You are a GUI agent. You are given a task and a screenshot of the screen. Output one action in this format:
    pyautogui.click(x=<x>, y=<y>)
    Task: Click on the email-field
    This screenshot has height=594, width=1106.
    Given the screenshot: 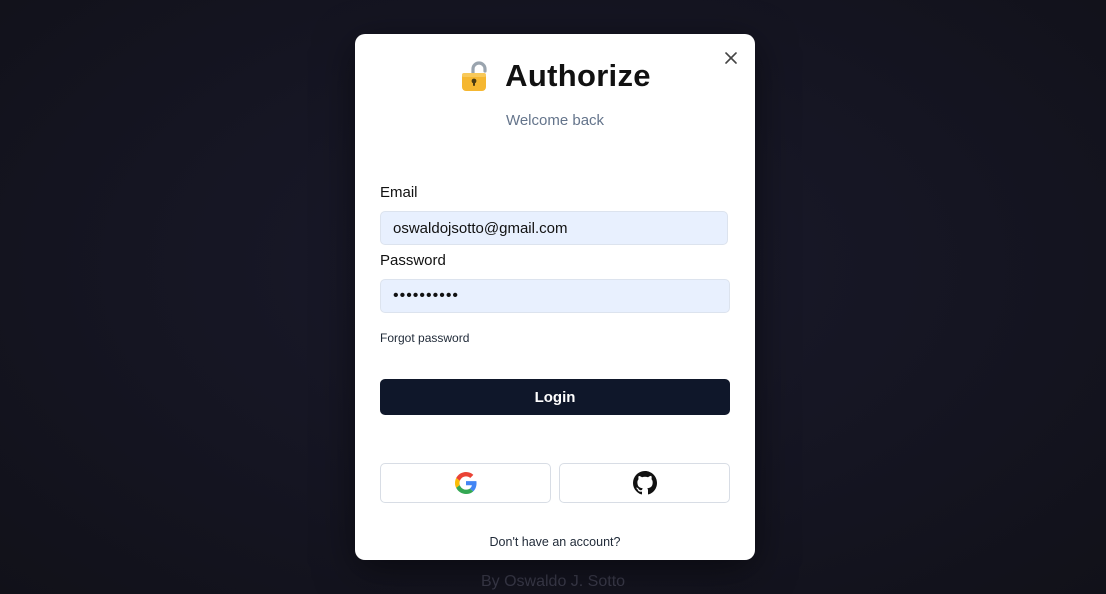 What is the action you would take?
    pyautogui.click(x=554, y=228)
    